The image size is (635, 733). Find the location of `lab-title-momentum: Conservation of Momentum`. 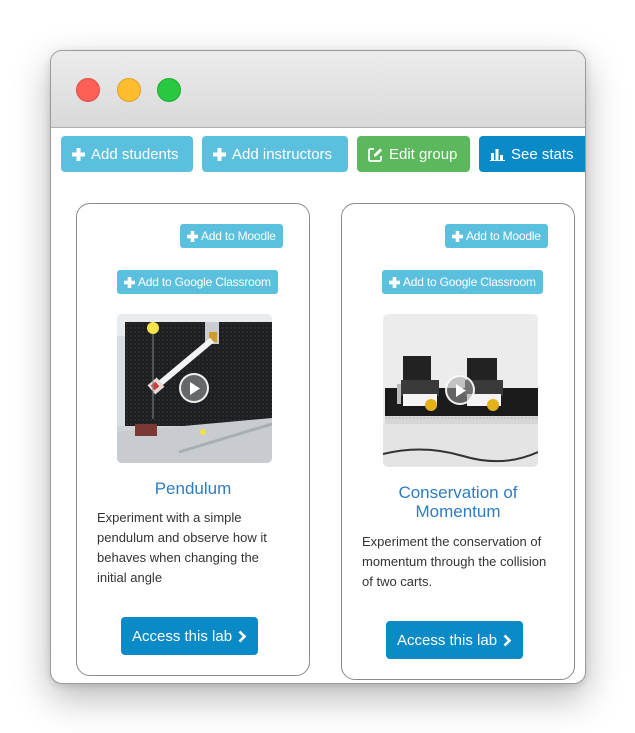

lab-title-momentum: Conservation of Momentum is located at coordinates (458, 502).